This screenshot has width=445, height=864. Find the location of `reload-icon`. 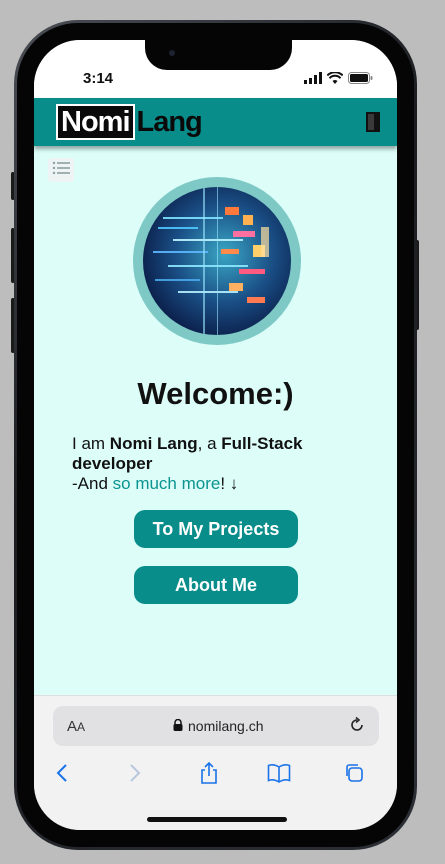

reload-icon is located at coordinates (357, 727).